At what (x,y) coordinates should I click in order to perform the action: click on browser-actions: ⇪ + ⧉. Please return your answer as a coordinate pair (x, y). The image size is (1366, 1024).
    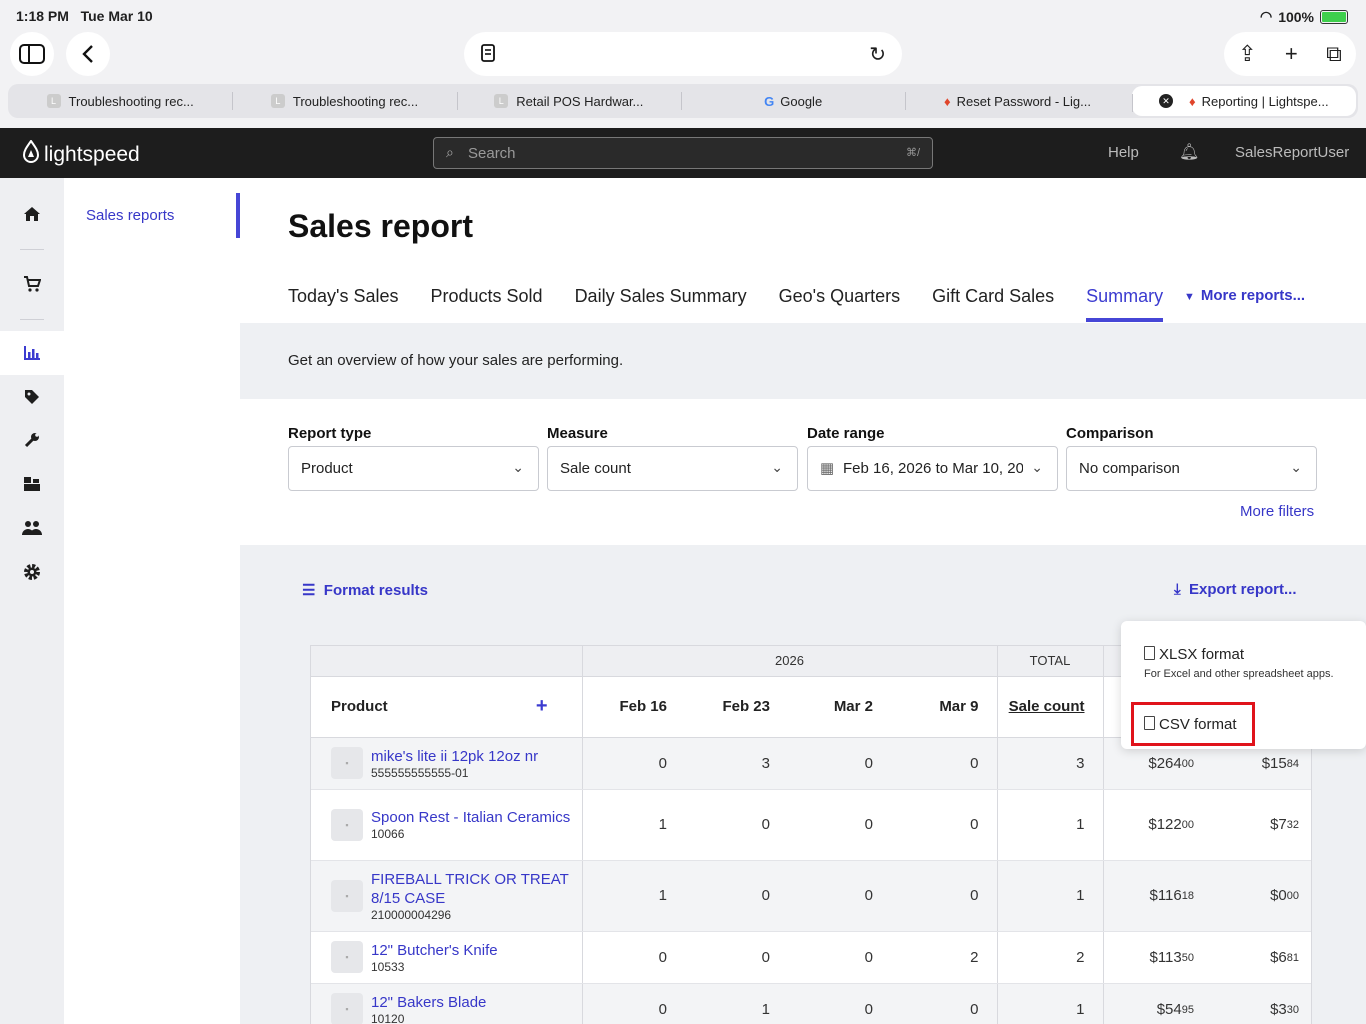
    Looking at the image, I should click on (1290, 54).